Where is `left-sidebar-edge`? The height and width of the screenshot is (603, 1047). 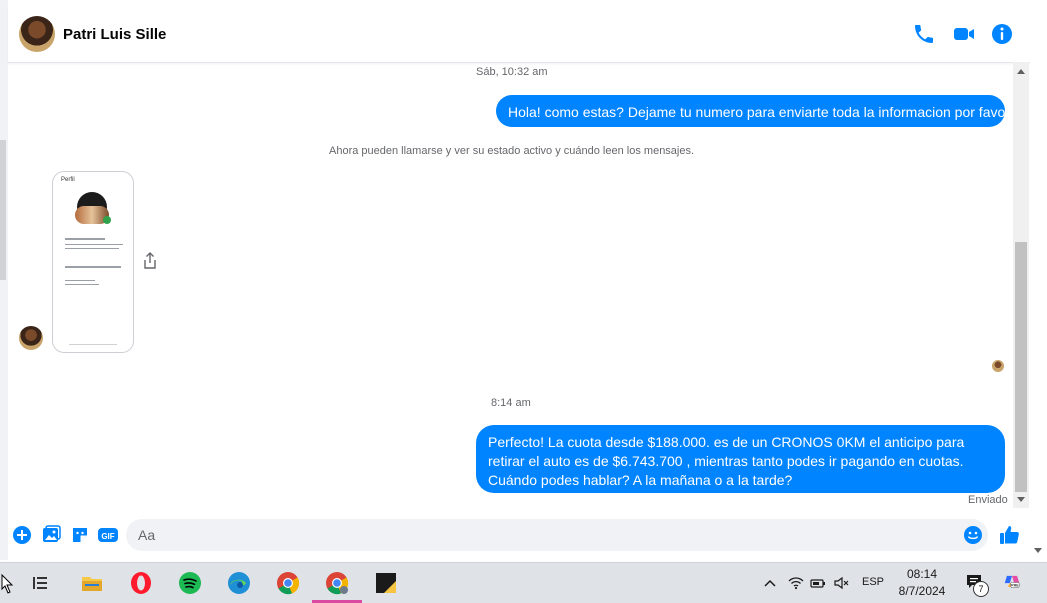 left-sidebar-edge is located at coordinates (4, 280).